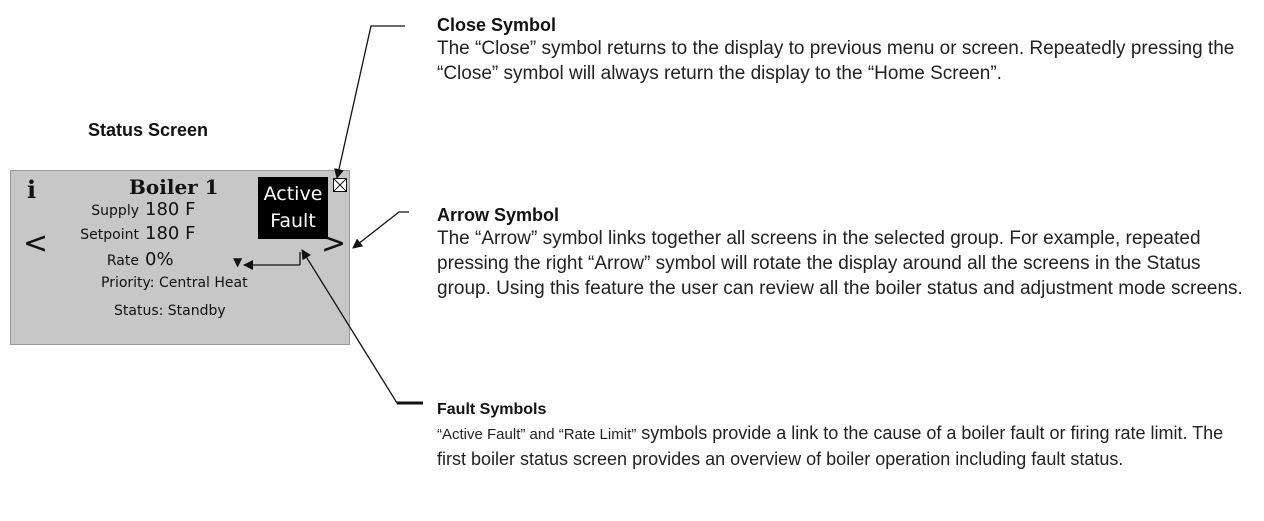  I want to click on arrow-symbol-title: Arrow Symbol, so click(498, 215).